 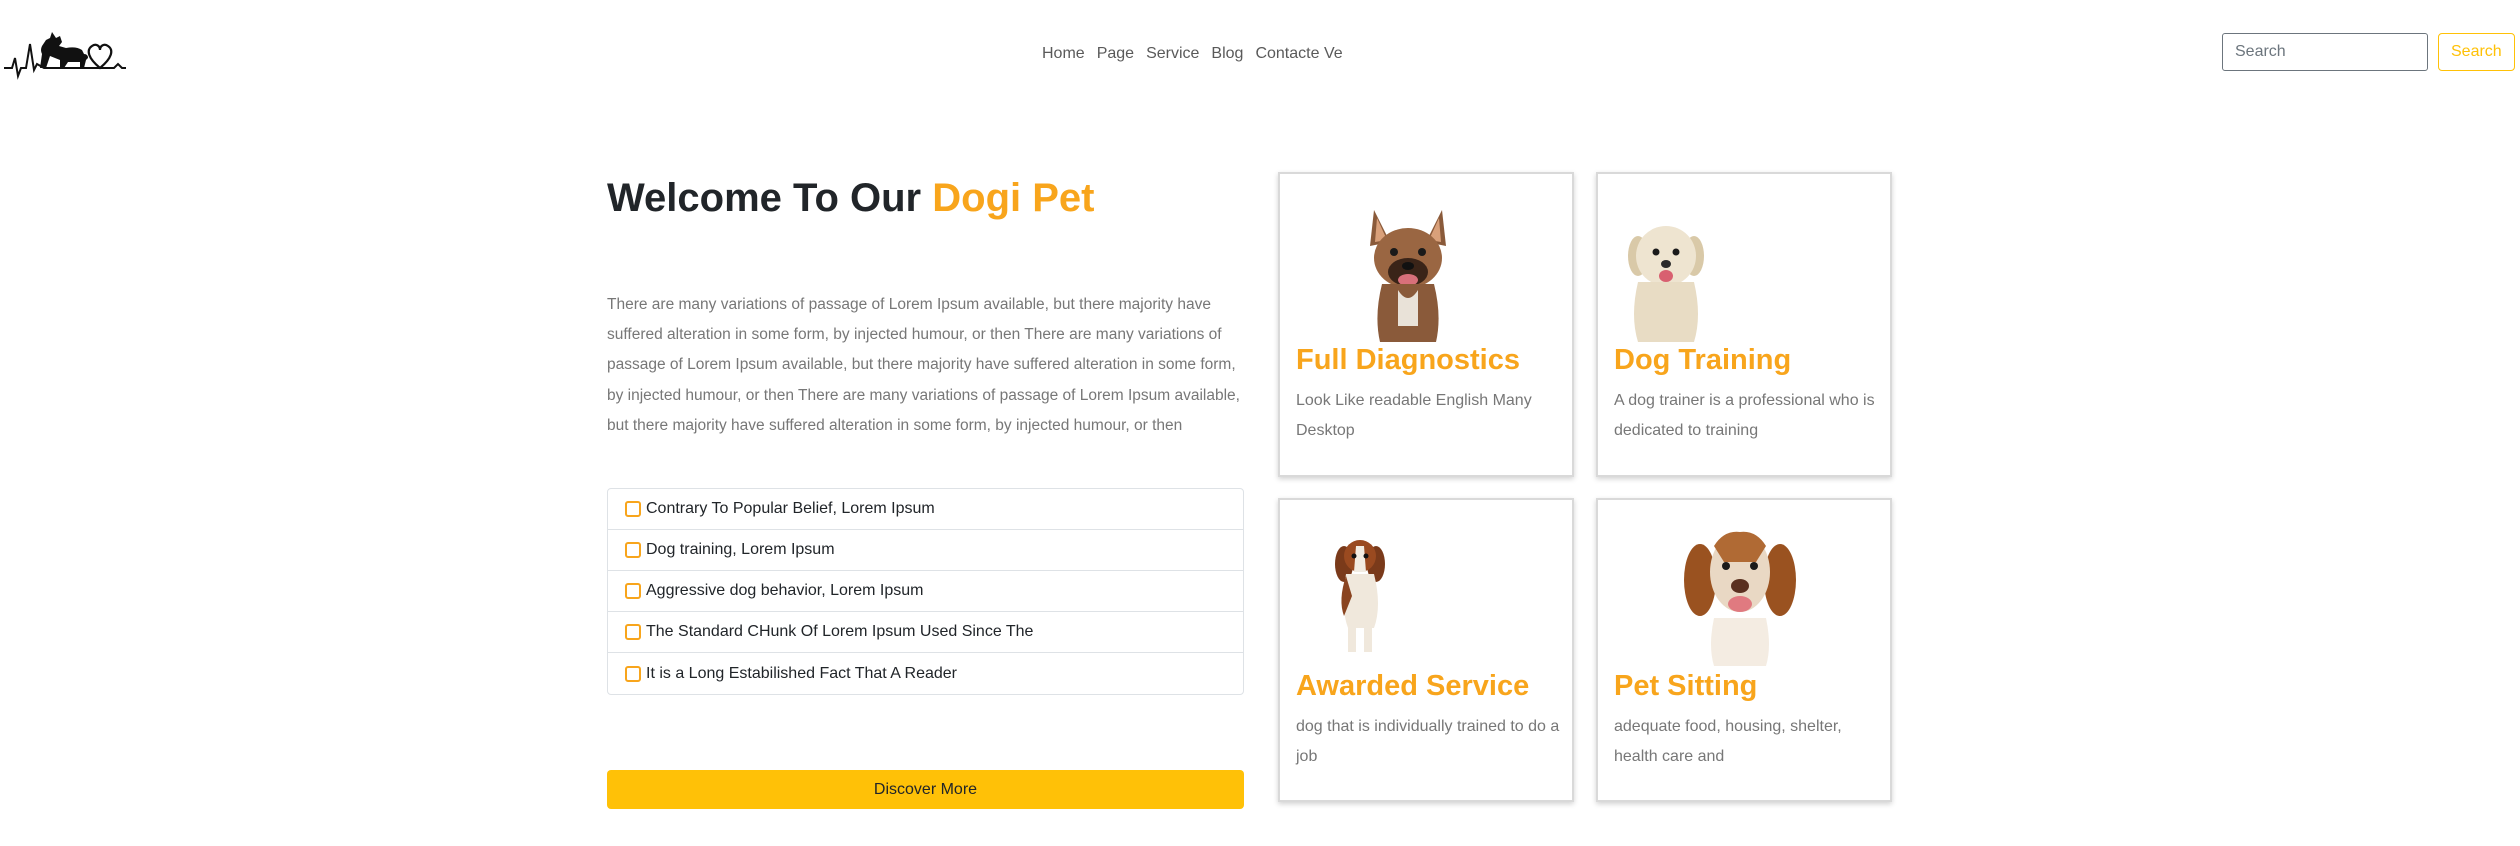 I want to click on search-button: Search, so click(x=2476, y=52).